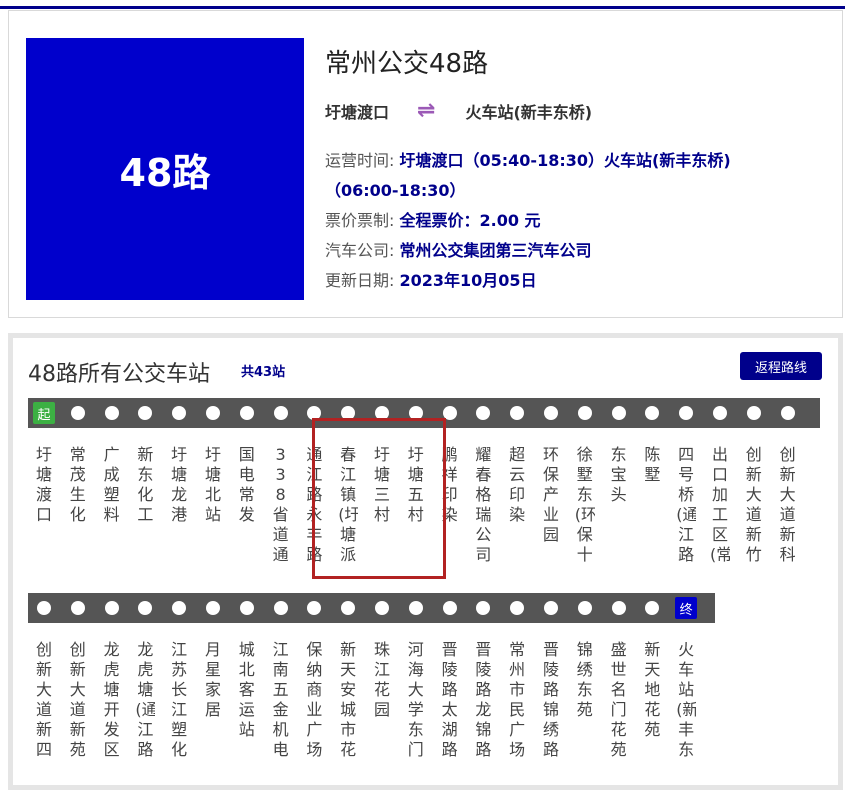  Describe the element at coordinates (468, 280) in the screenshot. I see `info-value: 2023年10月05日` at that location.